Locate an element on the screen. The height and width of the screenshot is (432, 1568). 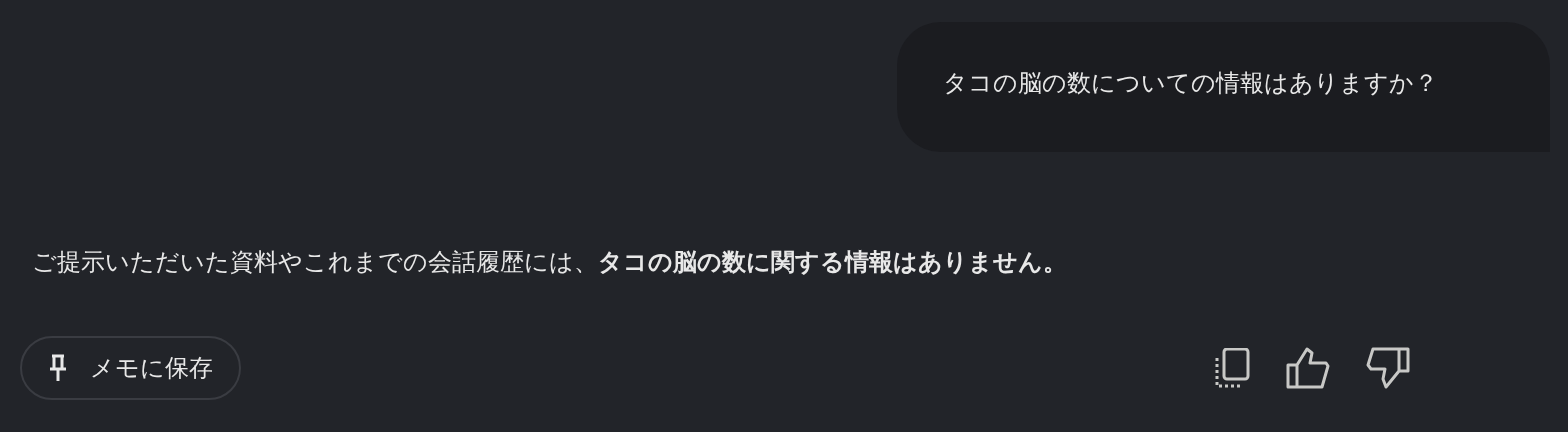
thumbs-down-icon is located at coordinates (1388, 368).